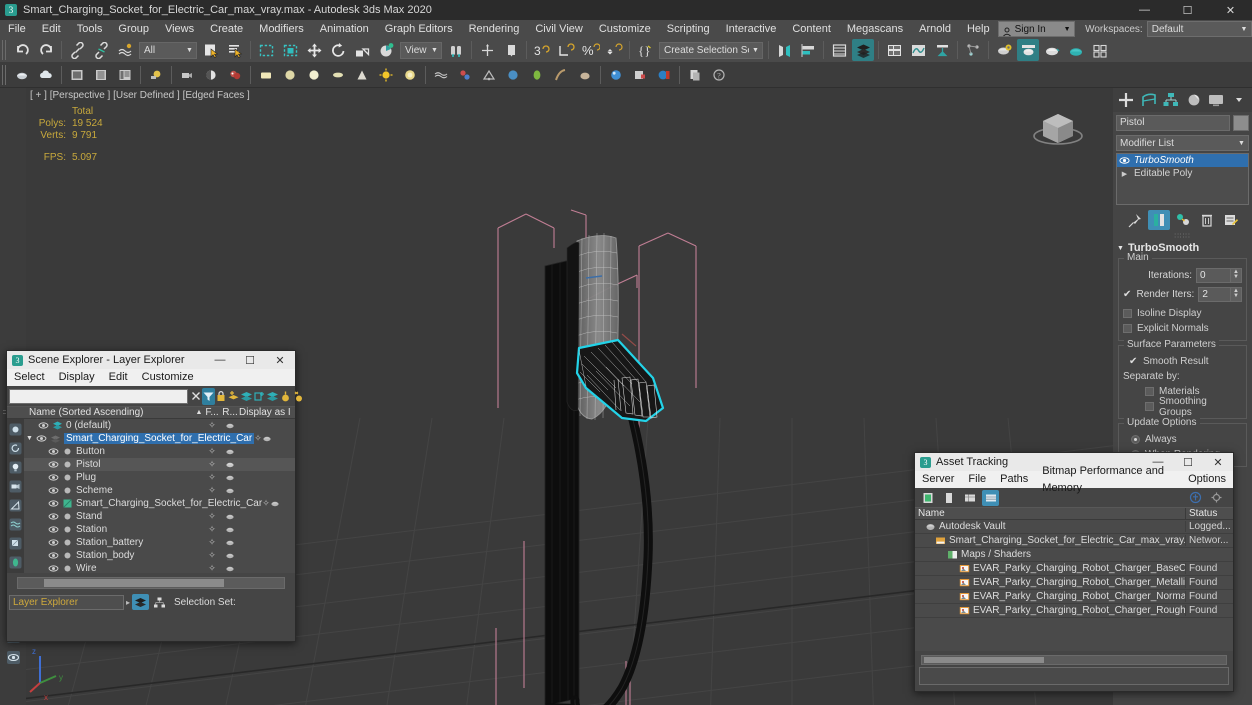  Describe the element at coordinates (973, 50) in the screenshot. I see `particle-view-button` at that location.